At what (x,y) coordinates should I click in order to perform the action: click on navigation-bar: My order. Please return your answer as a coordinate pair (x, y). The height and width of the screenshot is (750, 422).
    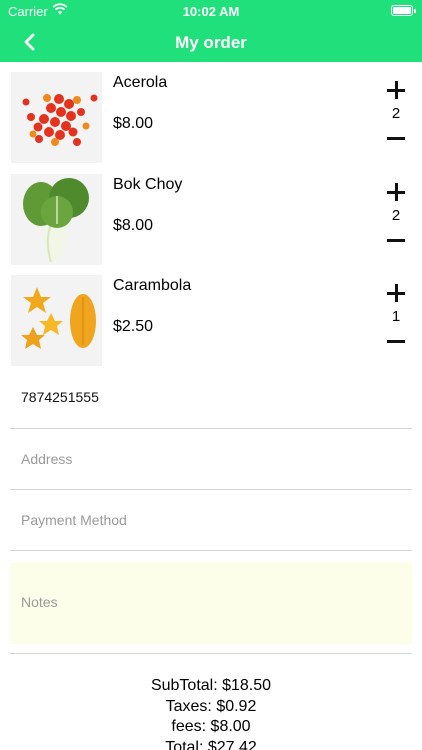
    Looking at the image, I should click on (211, 42).